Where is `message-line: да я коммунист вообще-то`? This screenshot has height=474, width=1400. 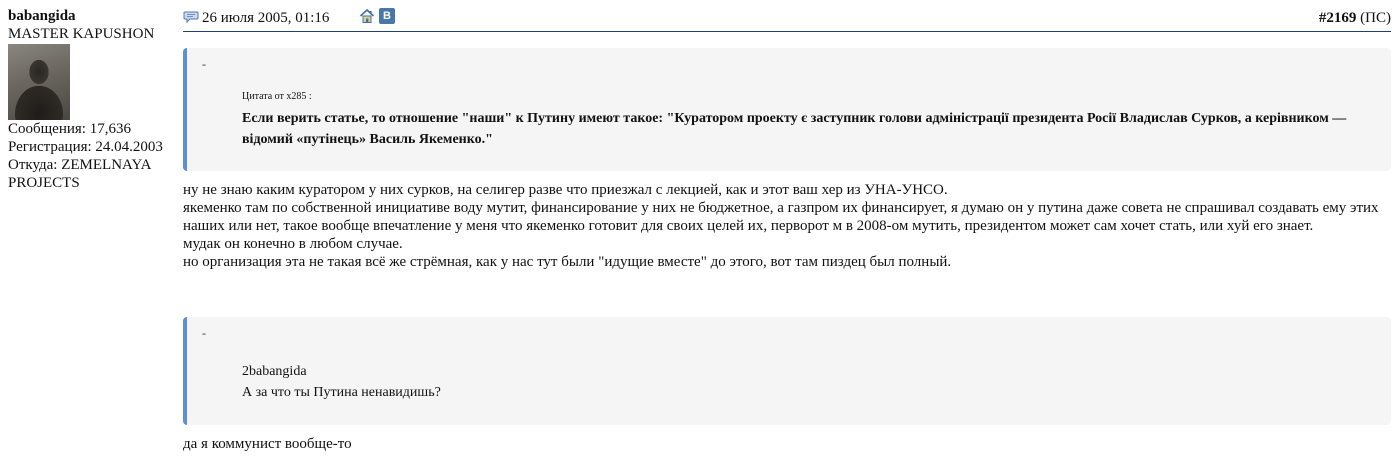
message-line: да я коммунист вообще-то is located at coordinates (267, 444).